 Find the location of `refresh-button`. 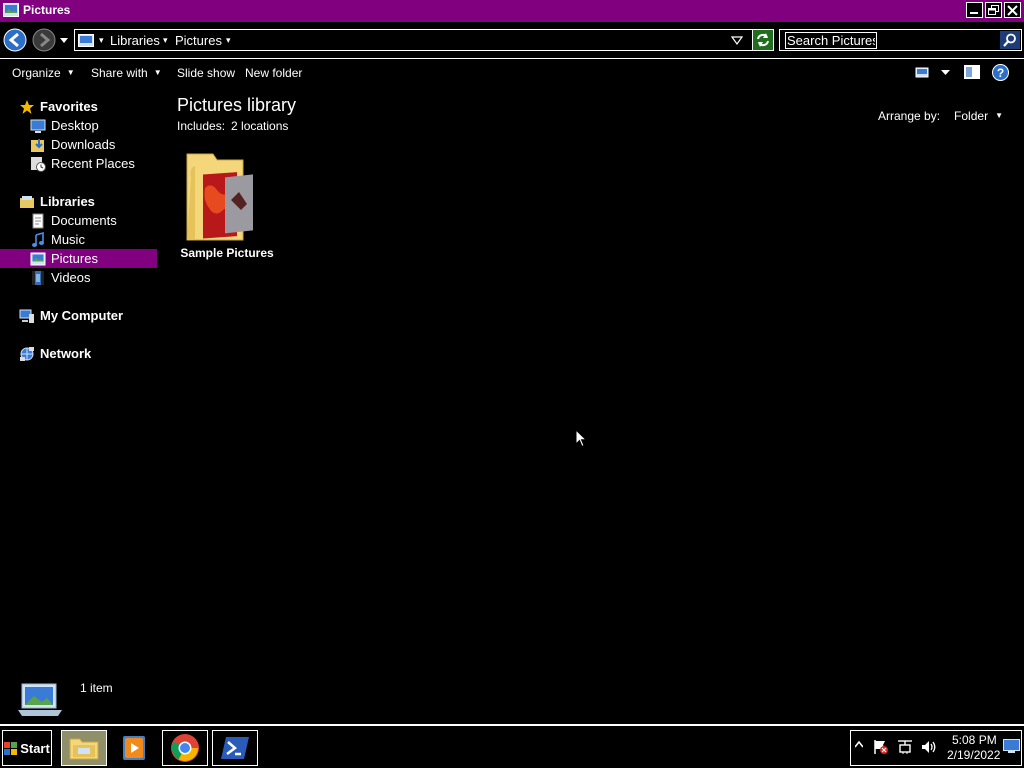

refresh-button is located at coordinates (763, 40).